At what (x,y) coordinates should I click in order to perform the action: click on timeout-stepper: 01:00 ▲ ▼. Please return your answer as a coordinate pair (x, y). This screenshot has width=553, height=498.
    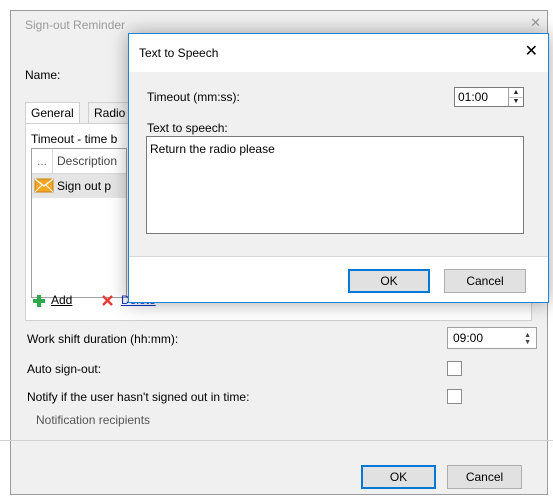
    Looking at the image, I should click on (489, 97).